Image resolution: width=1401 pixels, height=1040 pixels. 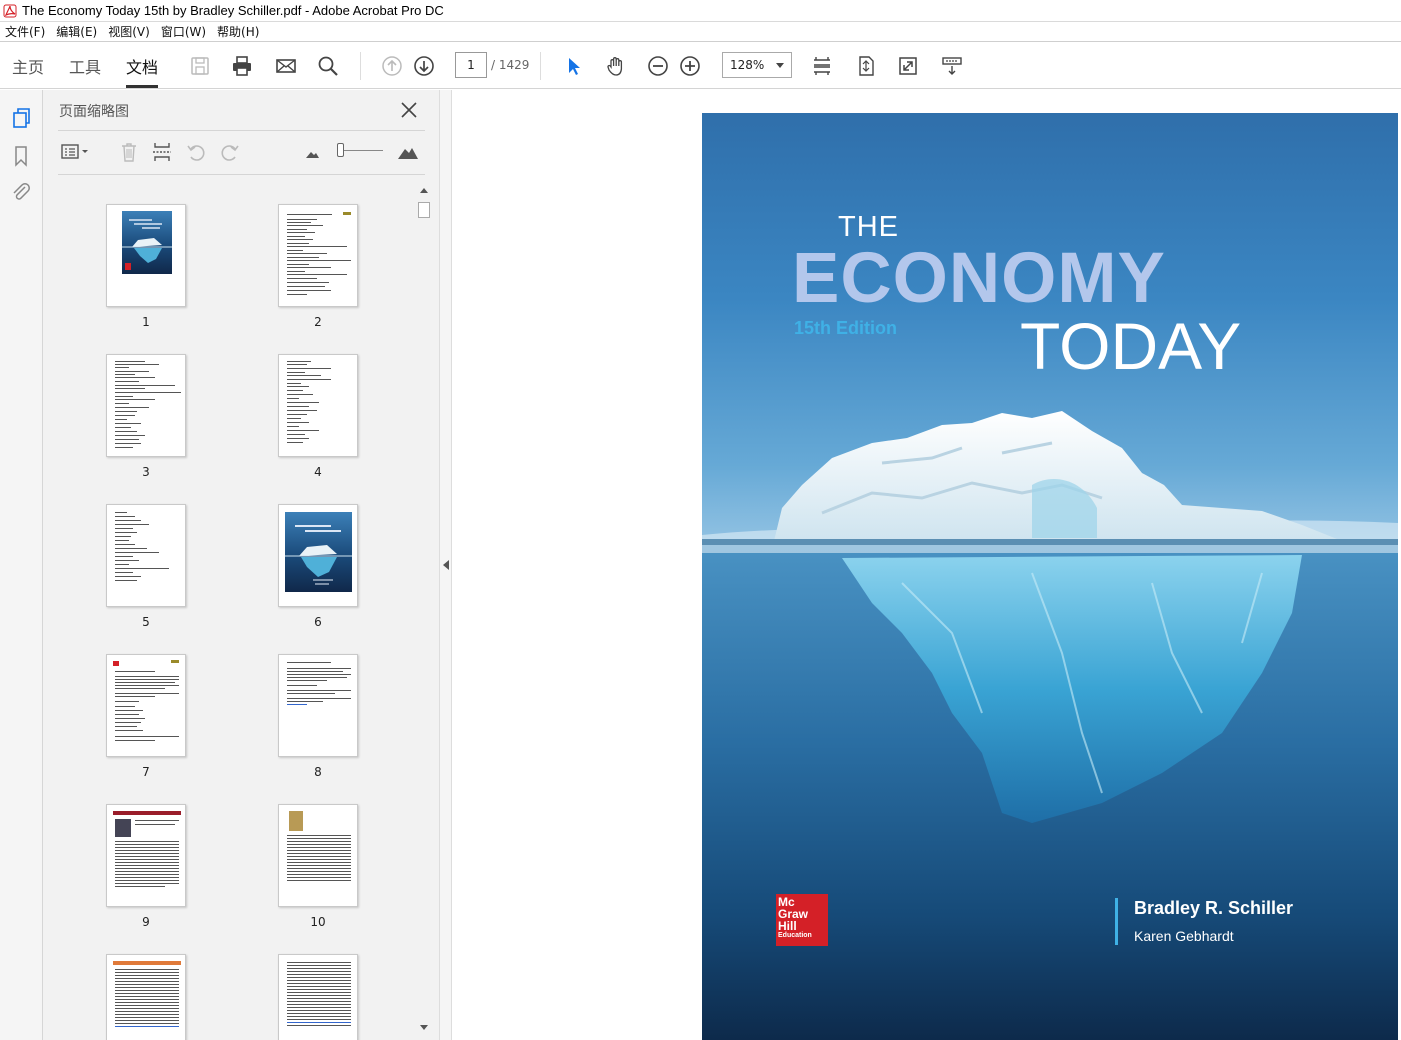 What do you see at coordinates (318, 472) in the screenshot?
I see `thumbnail-page-number: 4` at bounding box center [318, 472].